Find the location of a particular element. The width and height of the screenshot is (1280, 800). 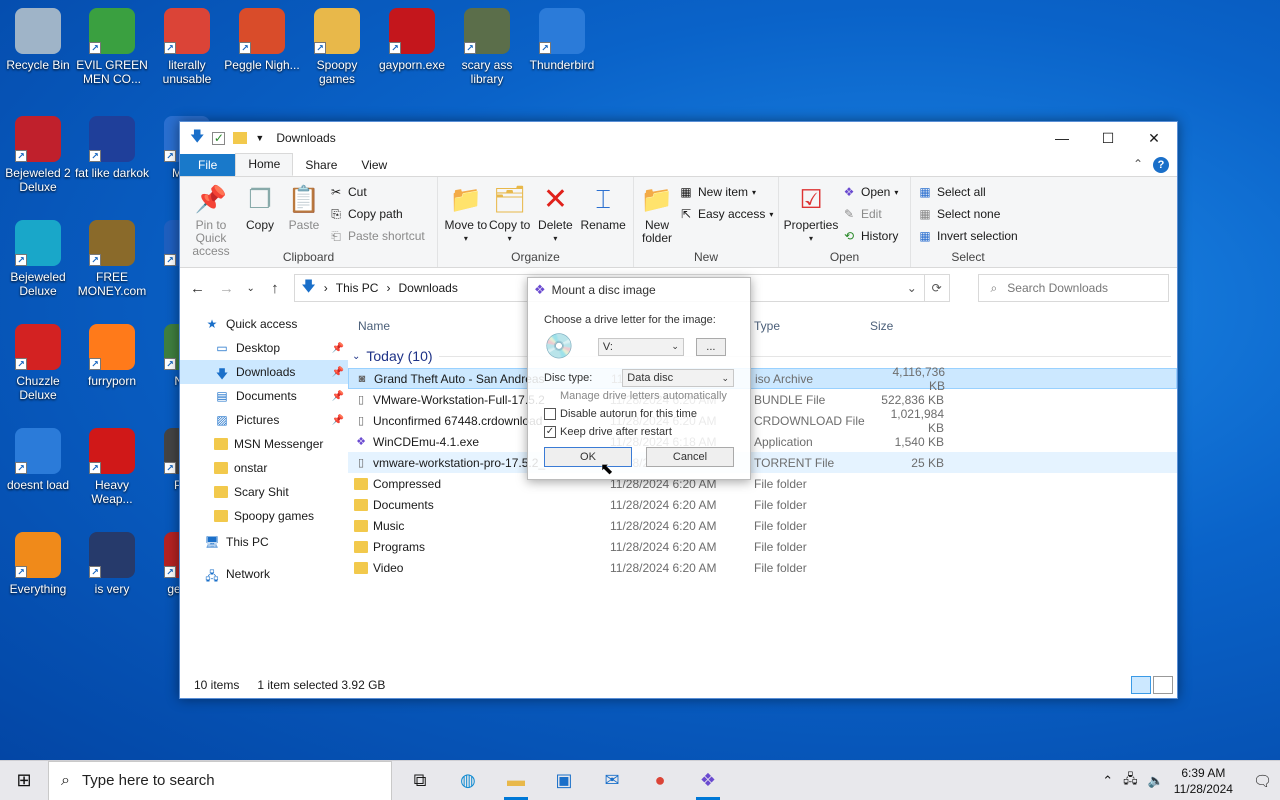

column-type: Type is located at coordinates (812, 326).